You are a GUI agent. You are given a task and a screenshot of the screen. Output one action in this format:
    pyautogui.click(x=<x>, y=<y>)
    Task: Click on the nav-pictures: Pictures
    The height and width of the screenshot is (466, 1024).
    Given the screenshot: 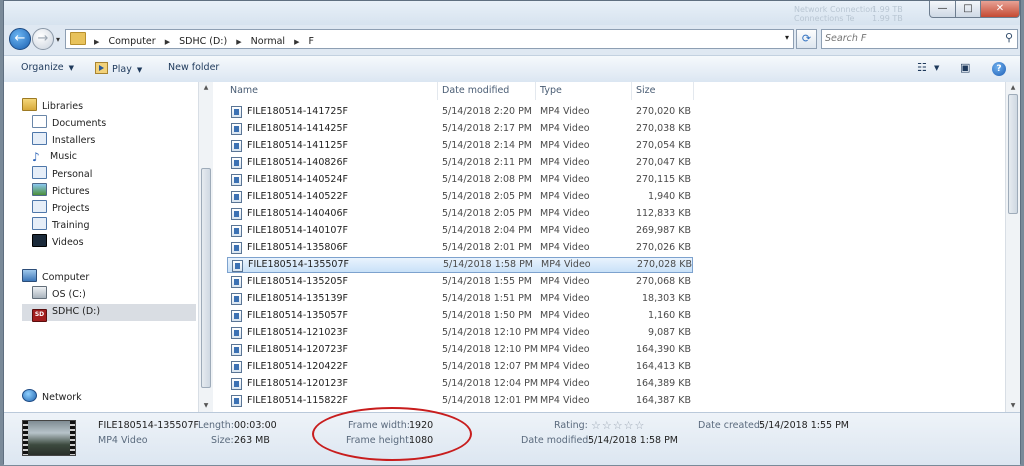 What is the action you would take?
    pyautogui.click(x=61, y=191)
    